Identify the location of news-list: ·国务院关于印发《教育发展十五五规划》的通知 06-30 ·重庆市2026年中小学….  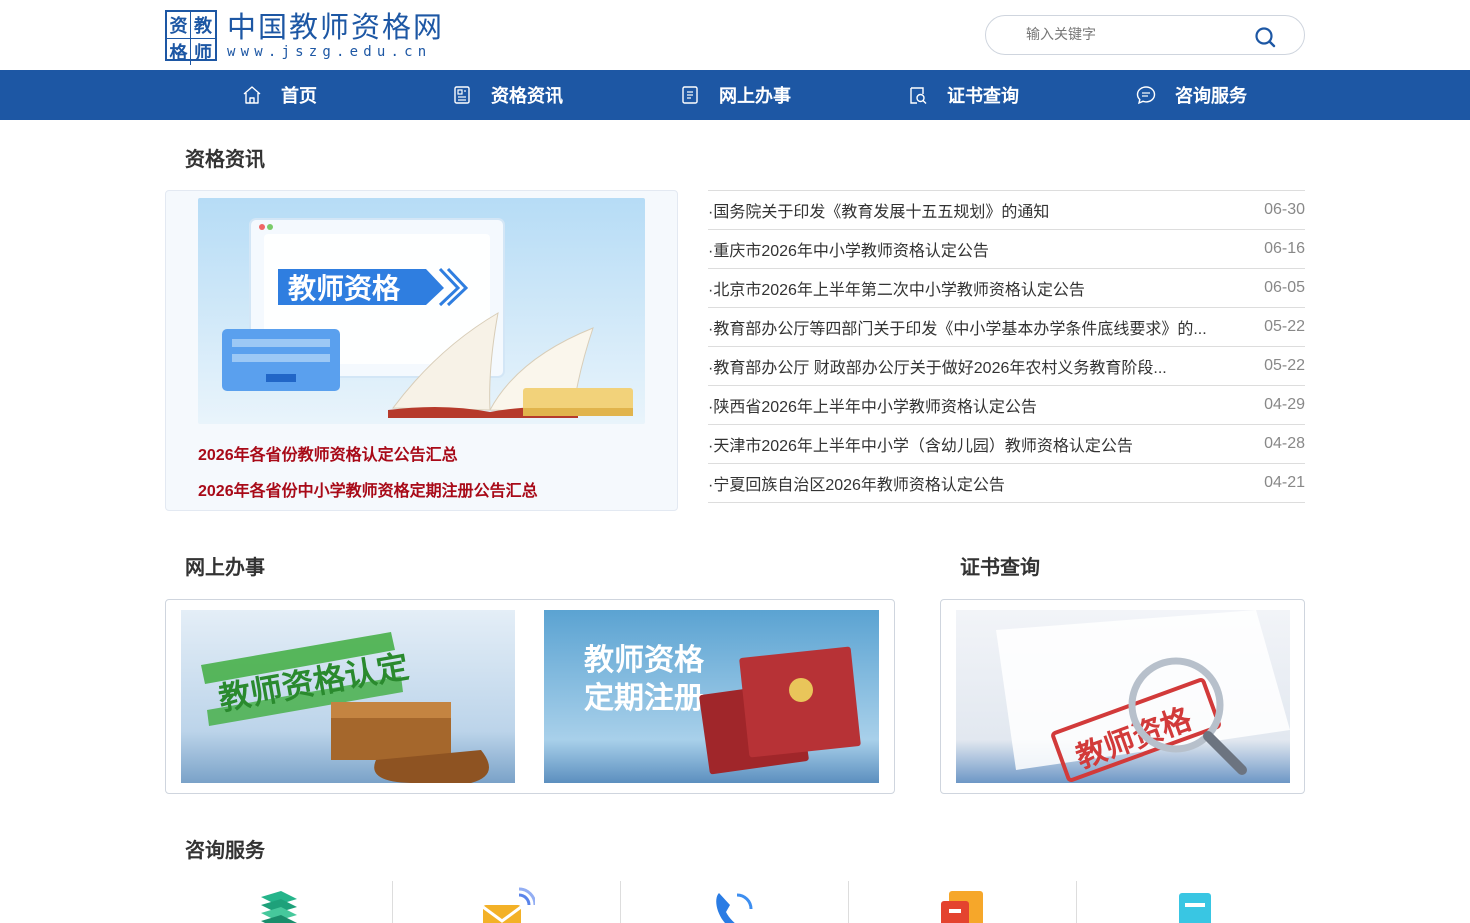
(1006, 350).